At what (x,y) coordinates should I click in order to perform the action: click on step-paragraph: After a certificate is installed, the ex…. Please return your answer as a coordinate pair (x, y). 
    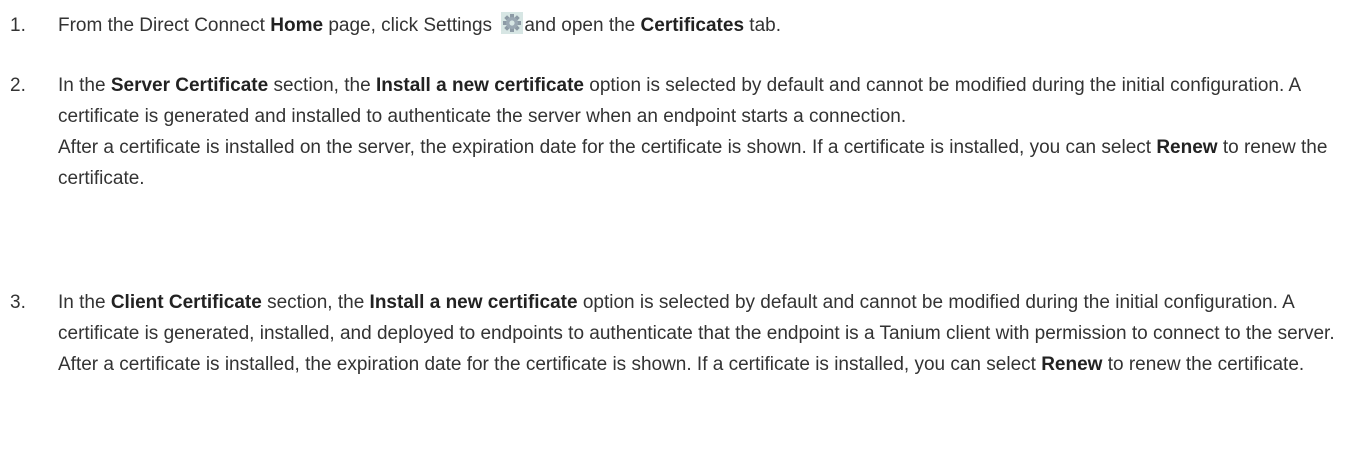
    Looking at the image, I should click on (698, 364).